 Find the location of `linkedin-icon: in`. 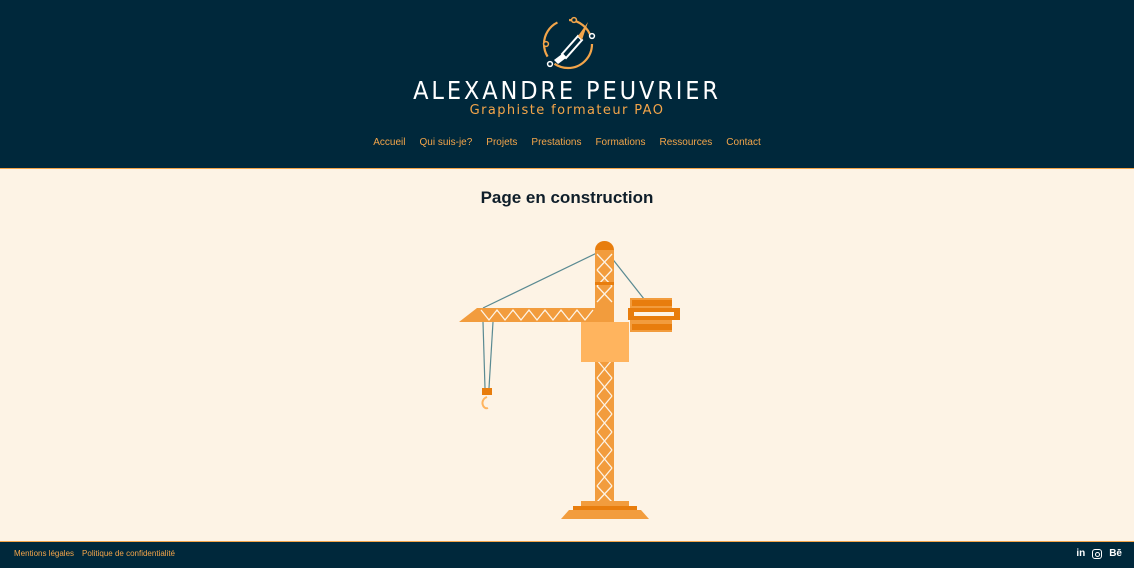

linkedin-icon: in is located at coordinates (1080, 554).